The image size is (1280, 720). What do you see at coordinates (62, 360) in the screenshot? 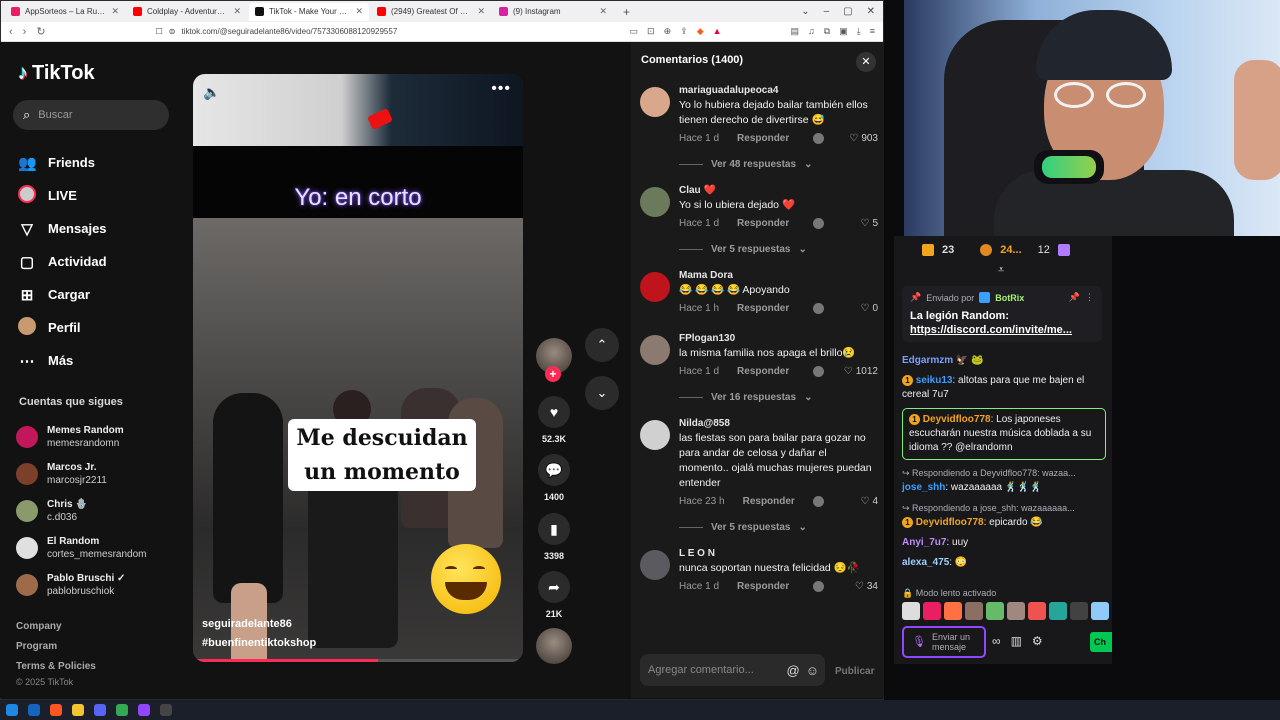
I see `sidebar-item-más: ⋯ Más` at bounding box center [62, 360].